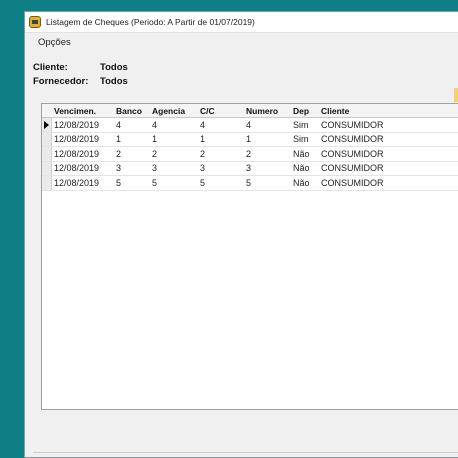  Describe the element at coordinates (456, 95) in the screenshot. I see `window-edge-accent` at that location.